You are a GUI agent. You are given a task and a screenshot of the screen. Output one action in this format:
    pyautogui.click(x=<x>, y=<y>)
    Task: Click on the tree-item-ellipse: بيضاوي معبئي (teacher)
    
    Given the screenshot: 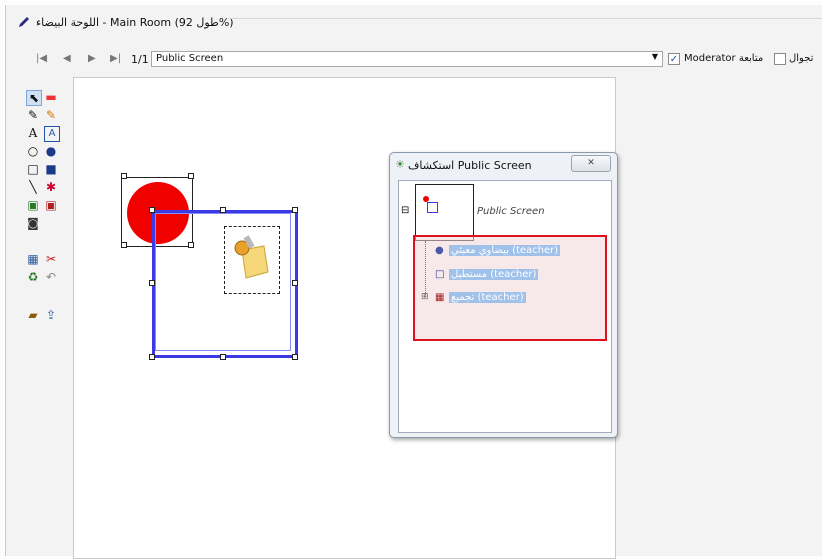 What is the action you would take?
    pyautogui.click(x=505, y=250)
    